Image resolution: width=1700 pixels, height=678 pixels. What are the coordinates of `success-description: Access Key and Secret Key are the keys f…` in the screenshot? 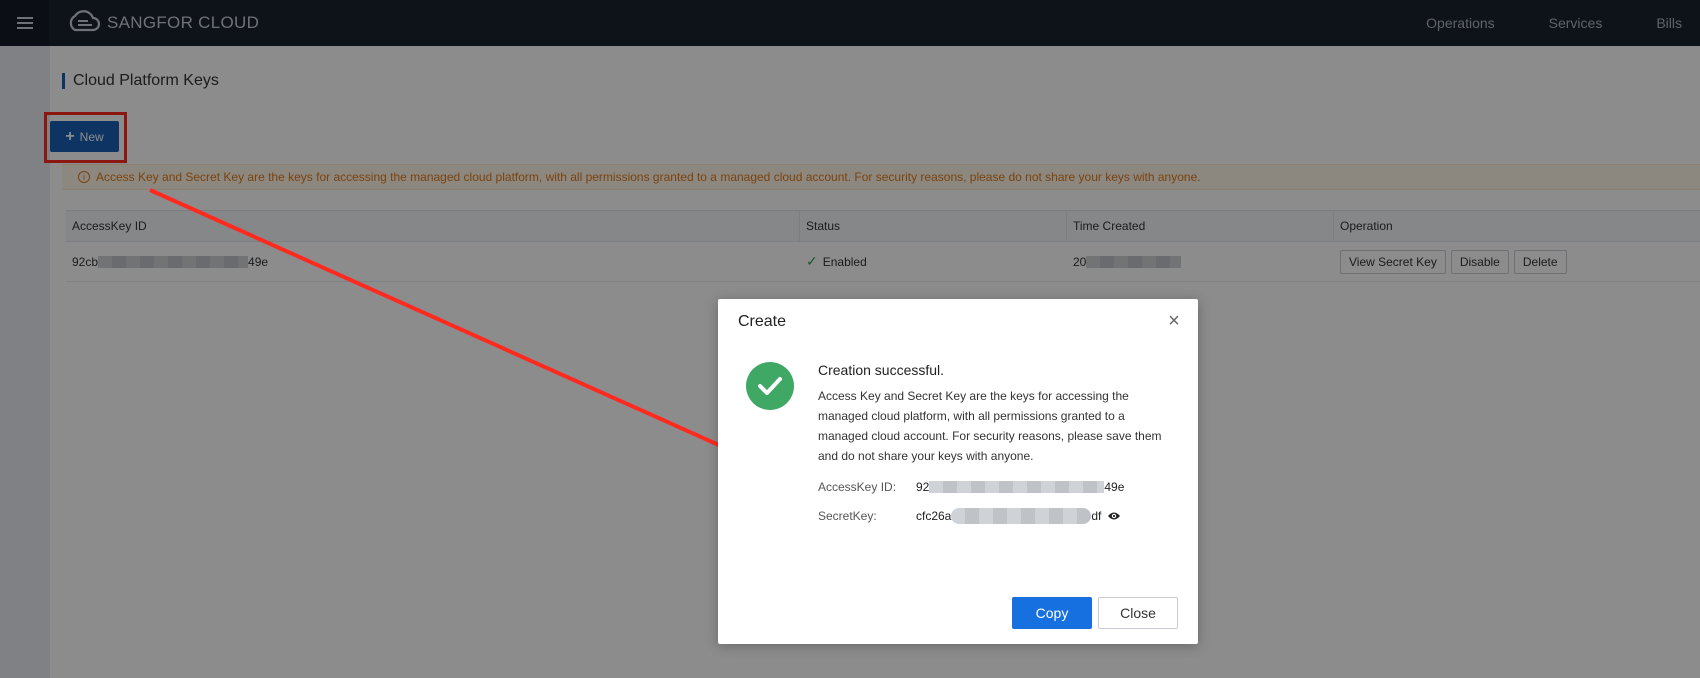 It's located at (990, 426).